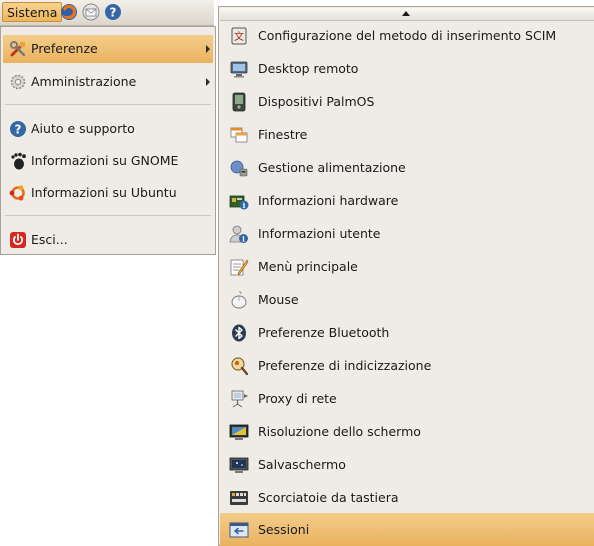  What do you see at coordinates (407, 299) in the screenshot?
I see `submenu-item-mouse: Mouse` at bounding box center [407, 299].